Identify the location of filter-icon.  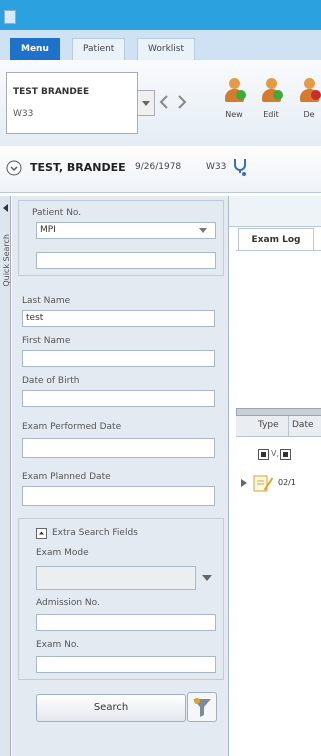
(202, 707).